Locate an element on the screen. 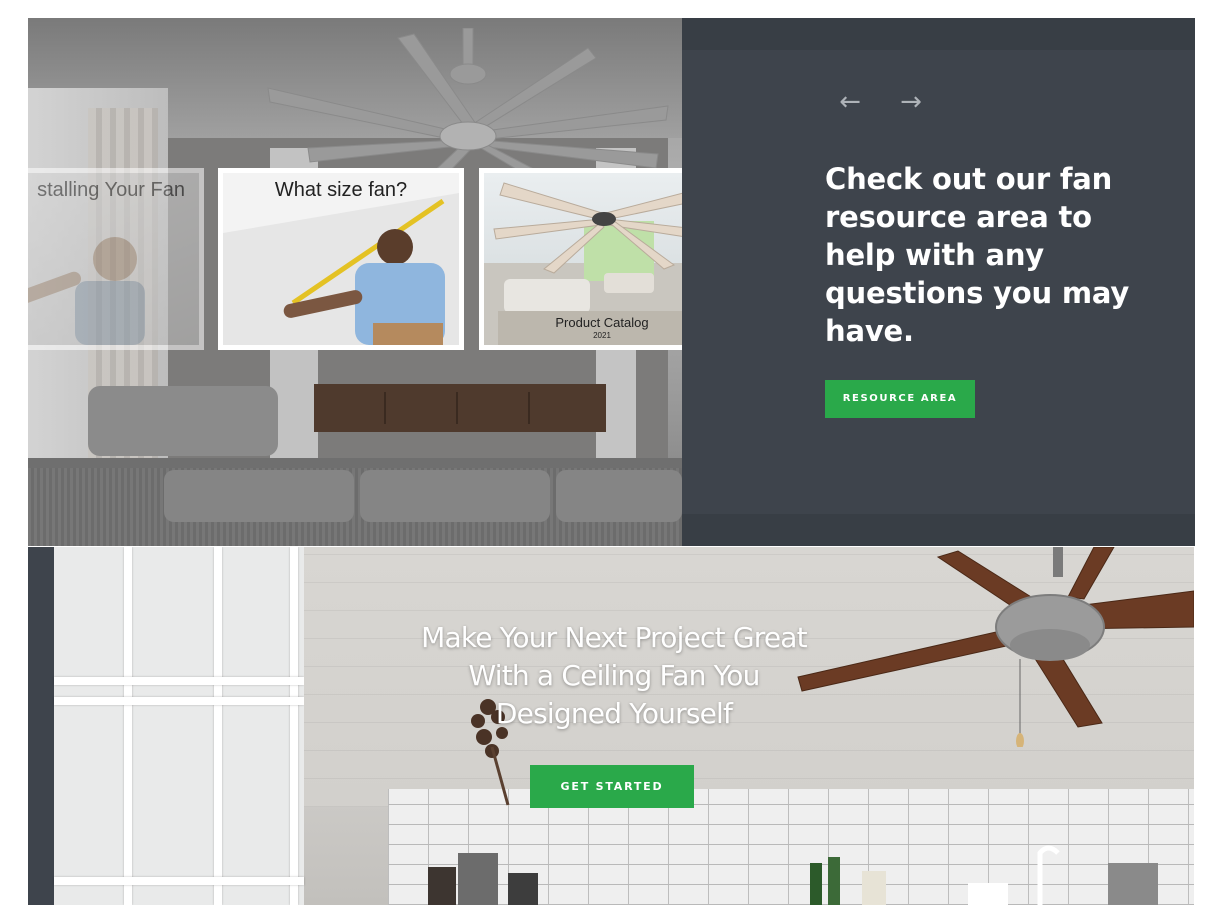  carousel-card-installing: stalling Your Fan is located at coordinates (116, 259).